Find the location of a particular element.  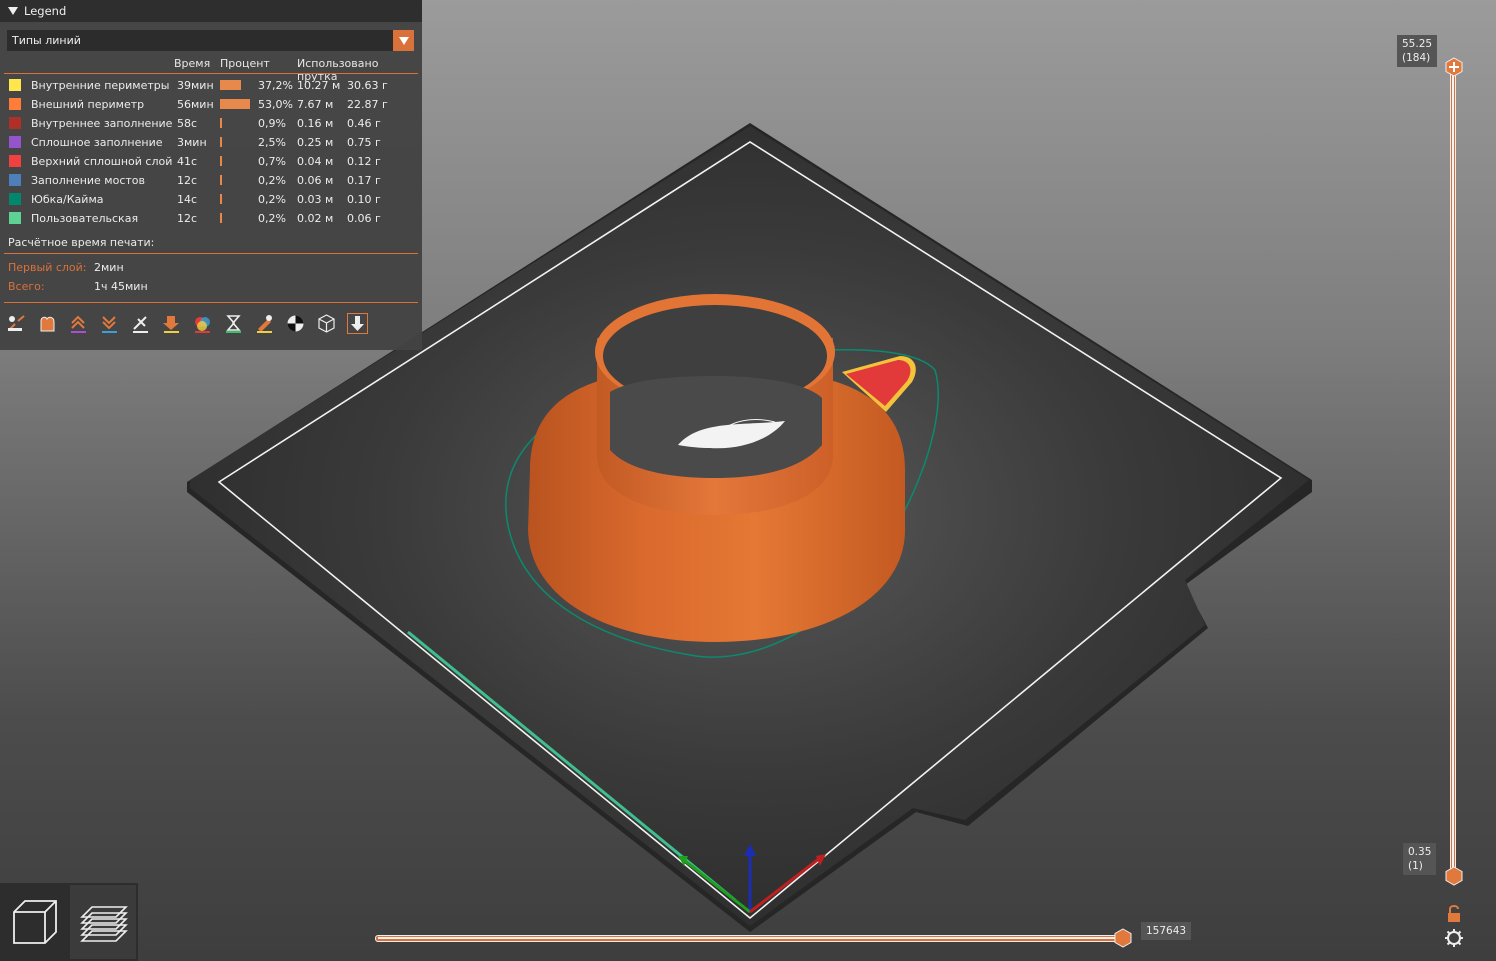

length-value: 0.16 м is located at coordinates (315, 123).